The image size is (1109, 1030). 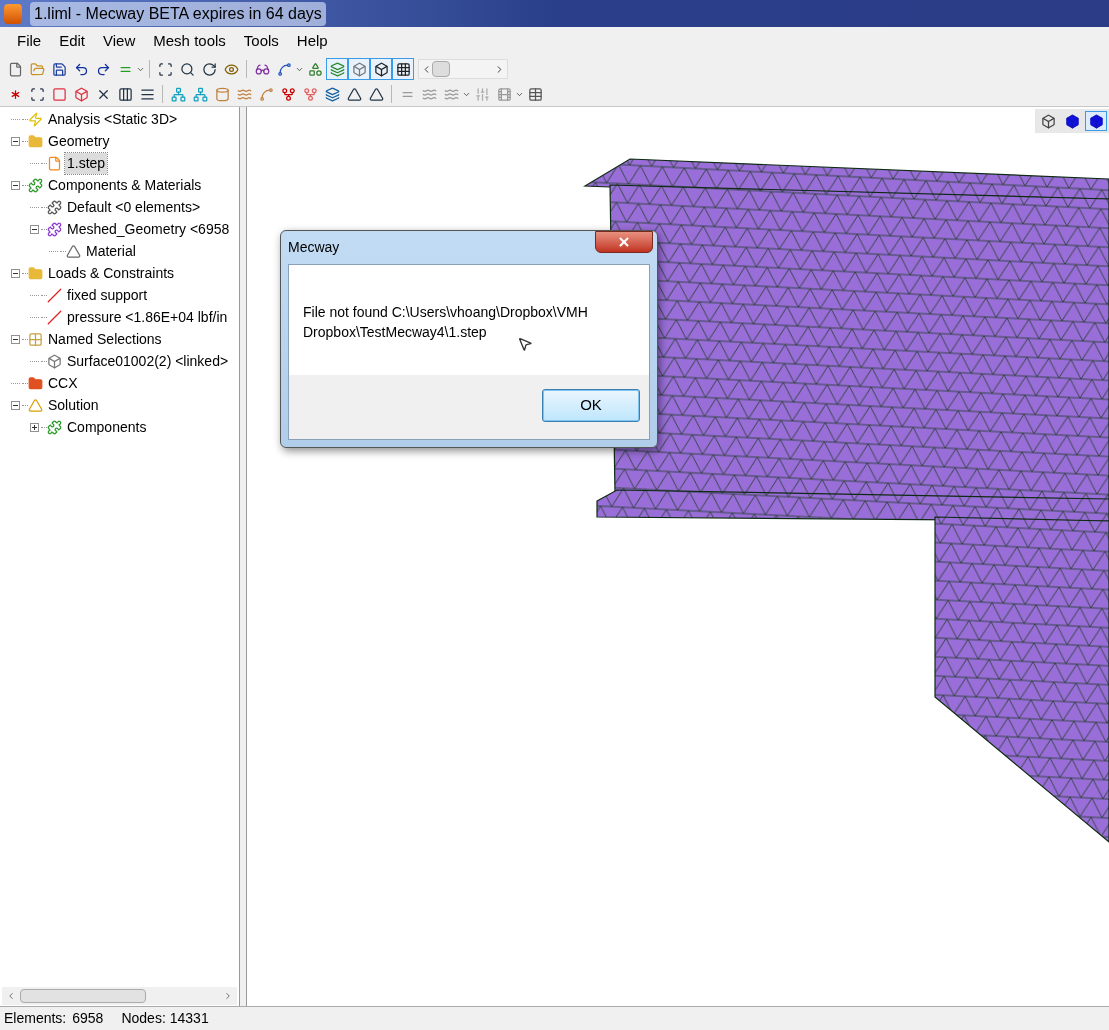 What do you see at coordinates (72, 41) in the screenshot?
I see `menu-item: Edit` at bounding box center [72, 41].